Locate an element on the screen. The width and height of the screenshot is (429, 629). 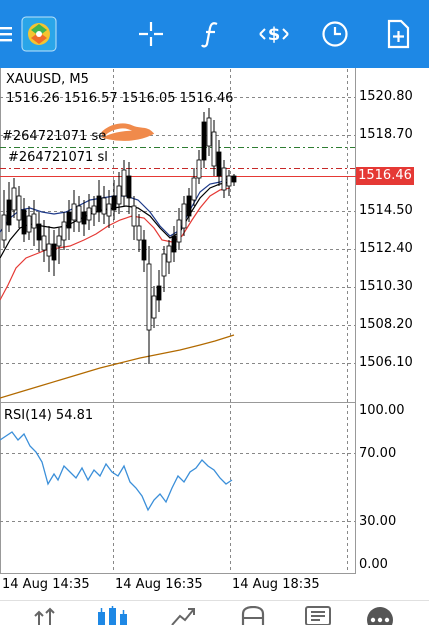
top-toolbar: $ is located at coordinates (214, 34).